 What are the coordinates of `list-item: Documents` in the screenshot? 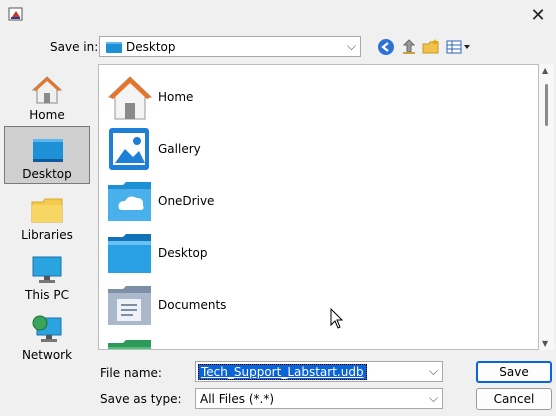 It's located at (317, 305).